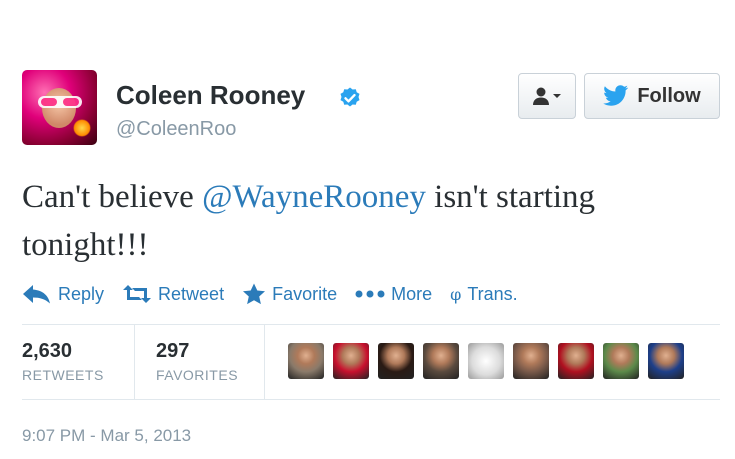 This screenshot has width=735, height=459. I want to click on verified-badge-icon, so click(350, 97).